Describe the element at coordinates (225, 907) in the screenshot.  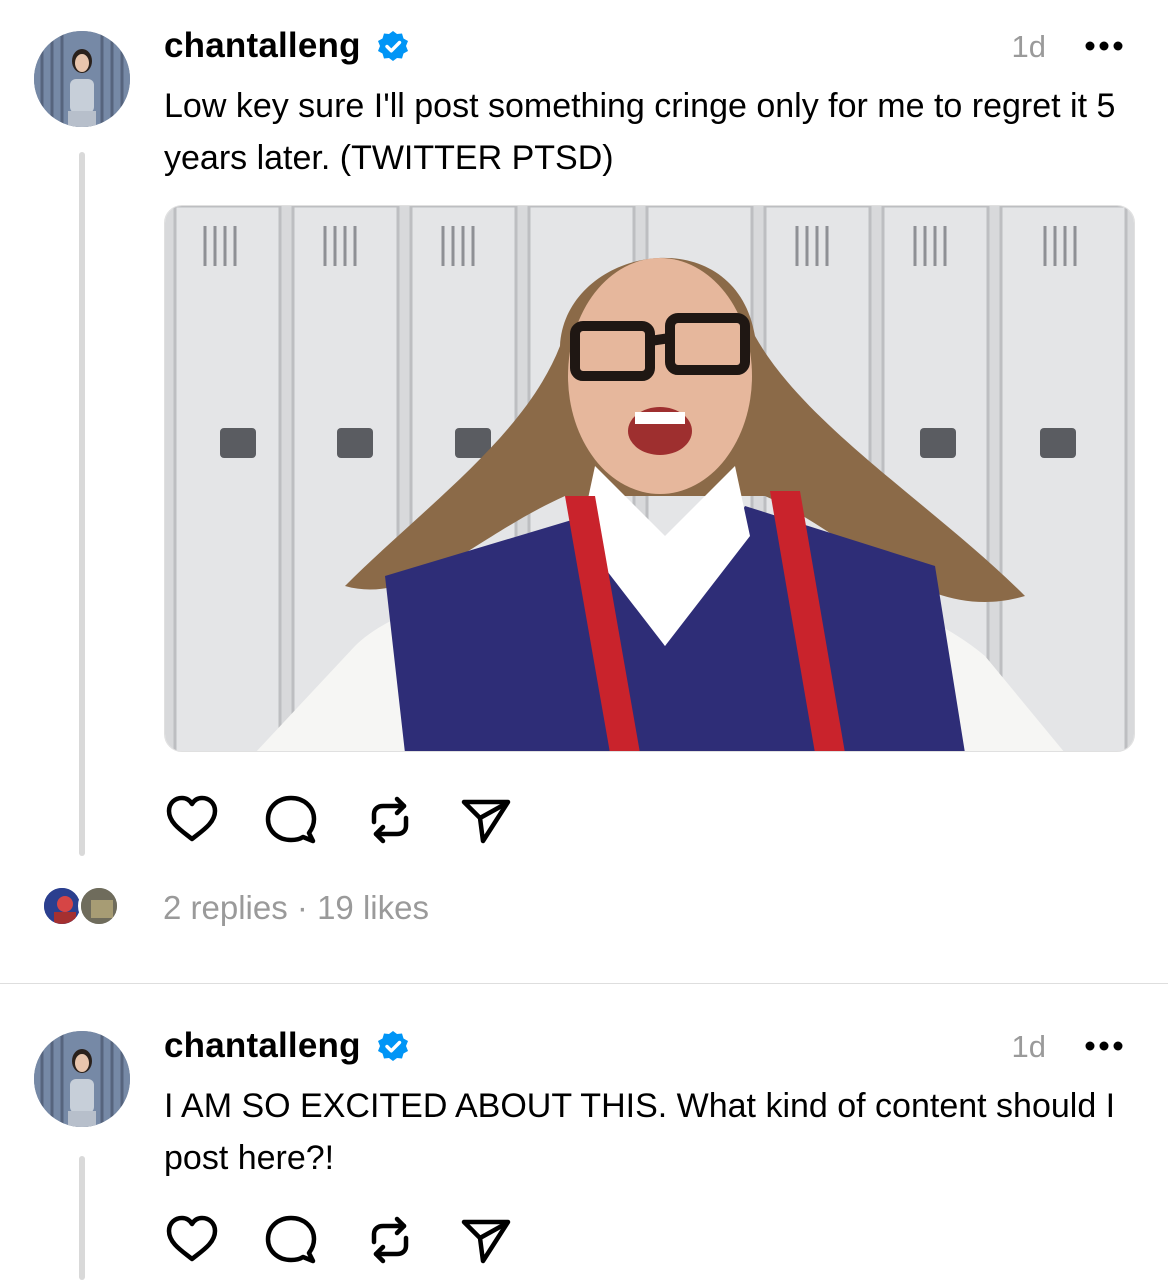
I see `replies-count: 2 replies` at that location.